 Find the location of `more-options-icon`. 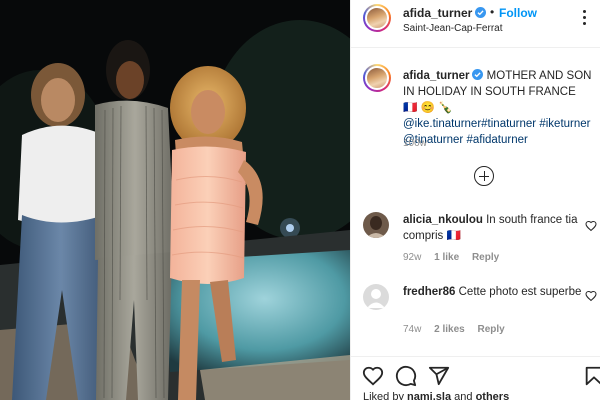

more-options-icon is located at coordinates (585, 18).